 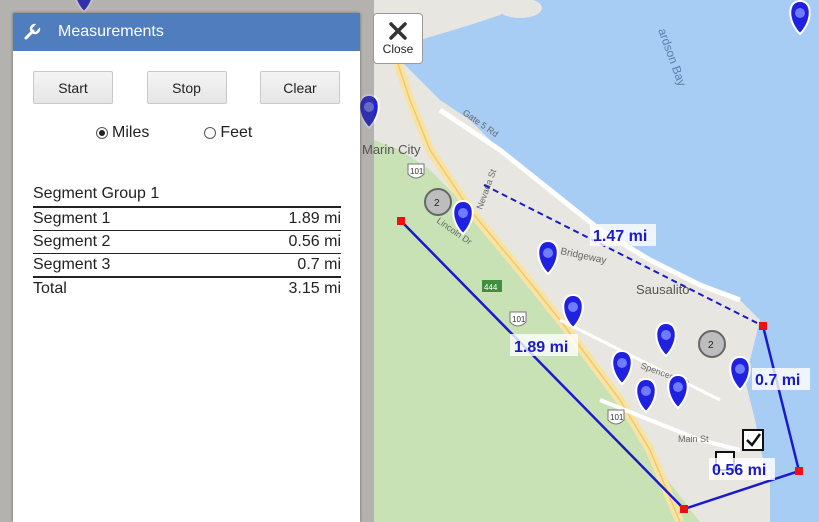 I want to click on unit-option-feet: Feet, so click(x=228, y=133).